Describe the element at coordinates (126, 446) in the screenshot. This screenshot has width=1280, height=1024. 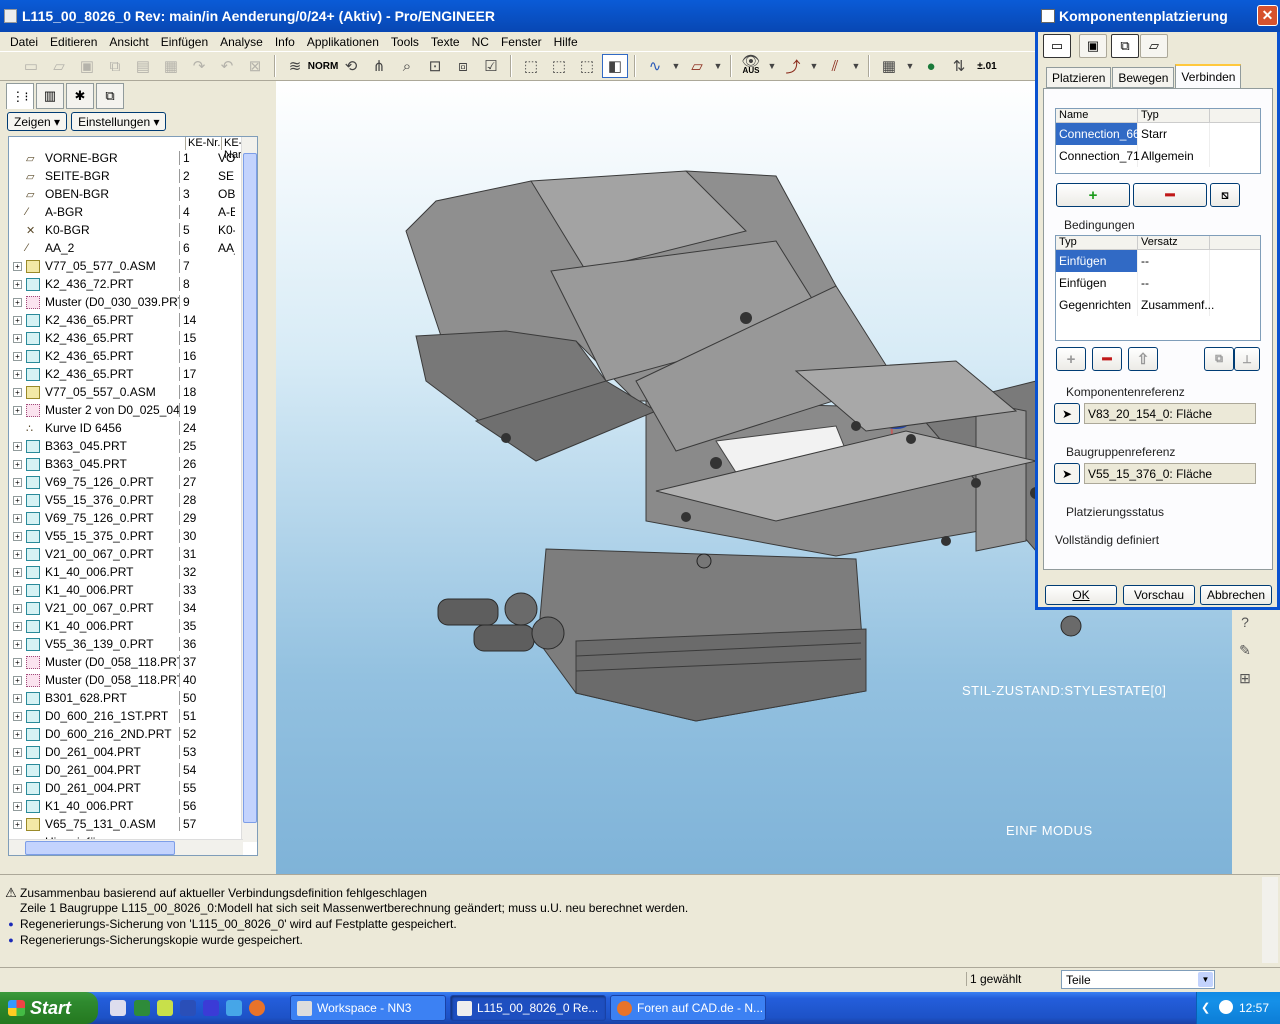
I see `tree-row: + B363_045.PRT 25` at that location.